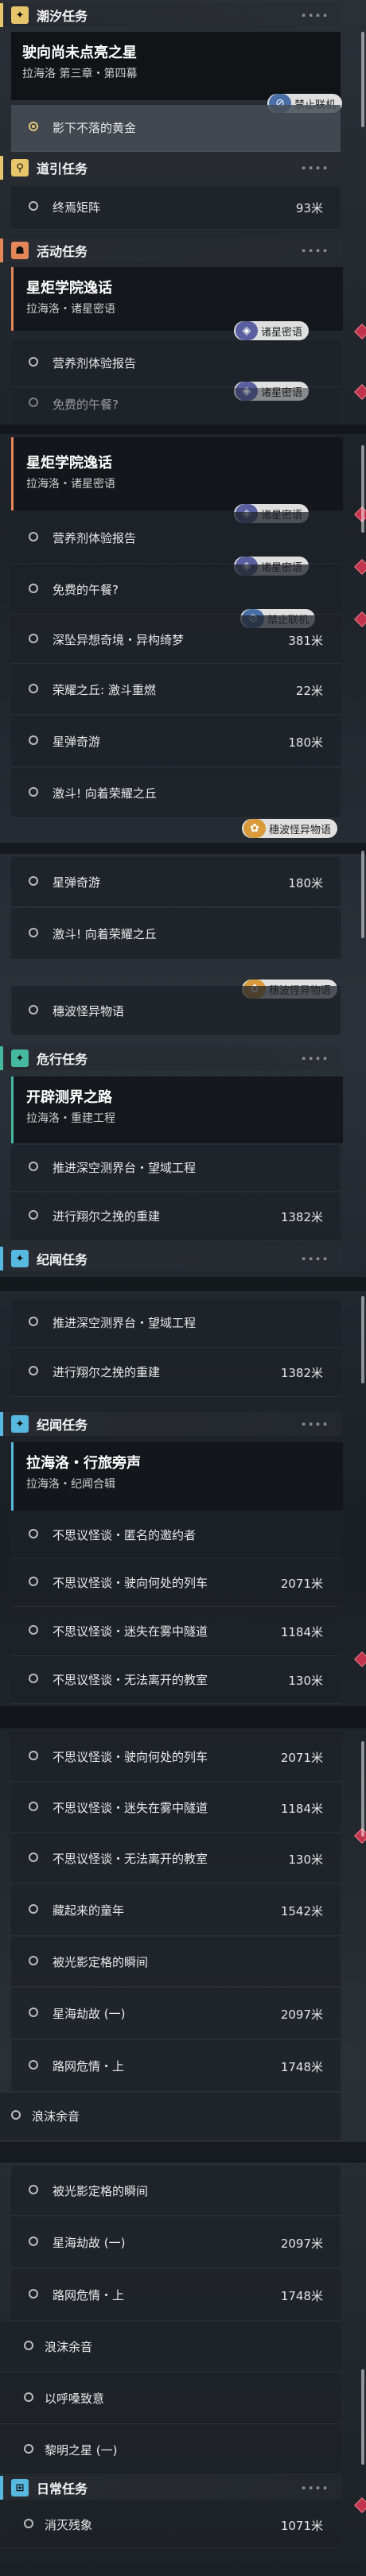 The height and width of the screenshot is (2576, 366). I want to click on task-row-deep-space-2: 推进深空测界台・望域工程, so click(176, 1324).